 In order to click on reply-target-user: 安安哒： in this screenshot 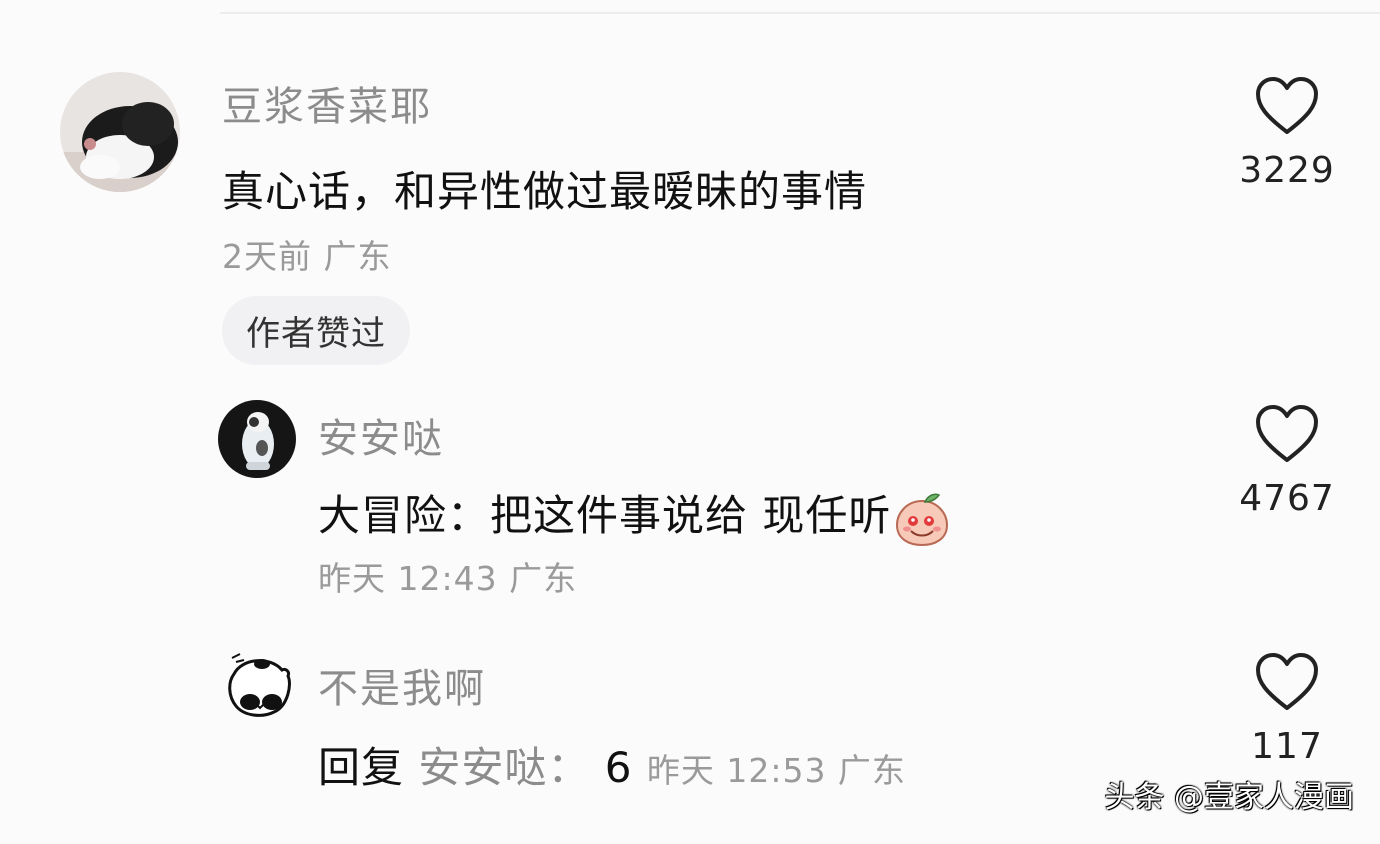, I will do `click(504, 767)`.